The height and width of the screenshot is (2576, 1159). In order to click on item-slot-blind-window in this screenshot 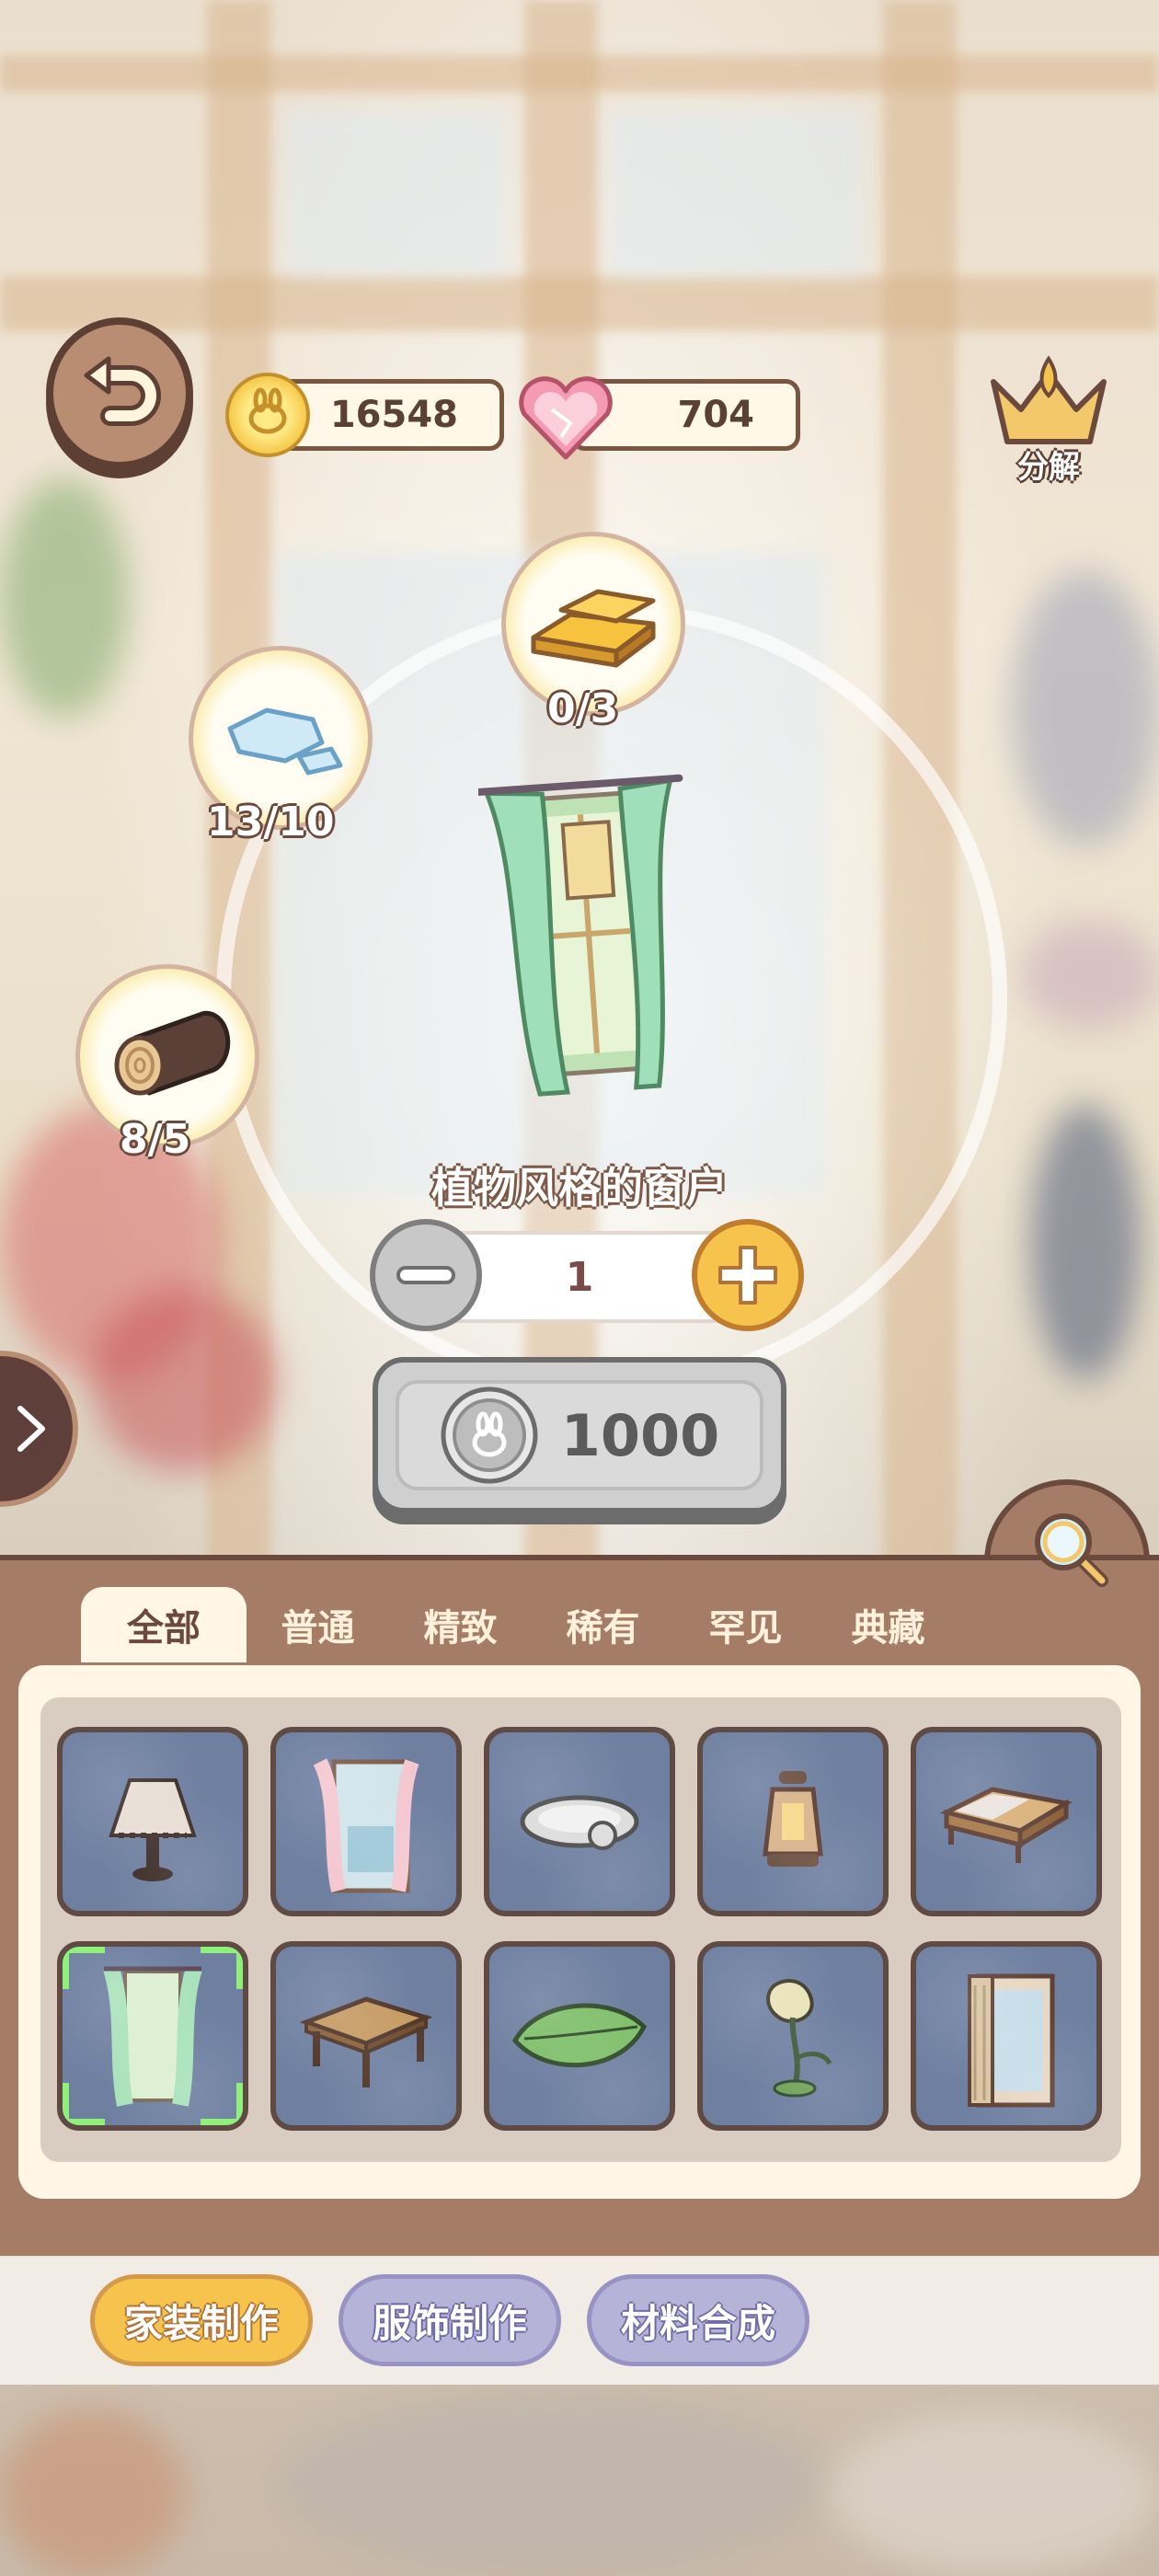, I will do `click(1006, 2036)`.